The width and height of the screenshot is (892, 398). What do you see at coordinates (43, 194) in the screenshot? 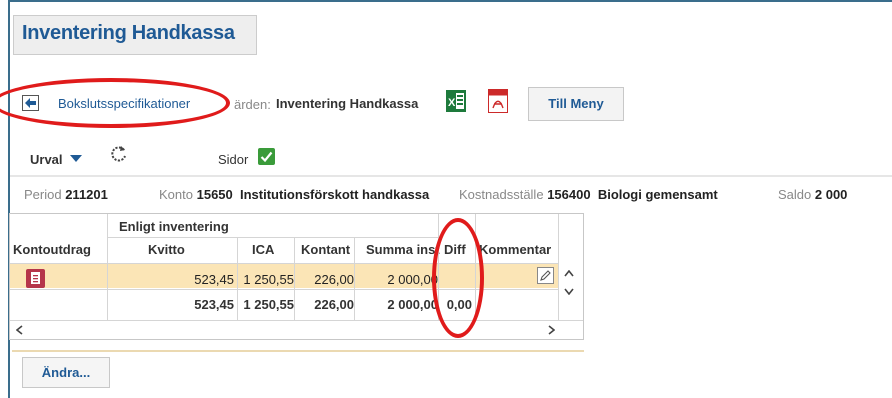
I see `period-label: Period` at bounding box center [43, 194].